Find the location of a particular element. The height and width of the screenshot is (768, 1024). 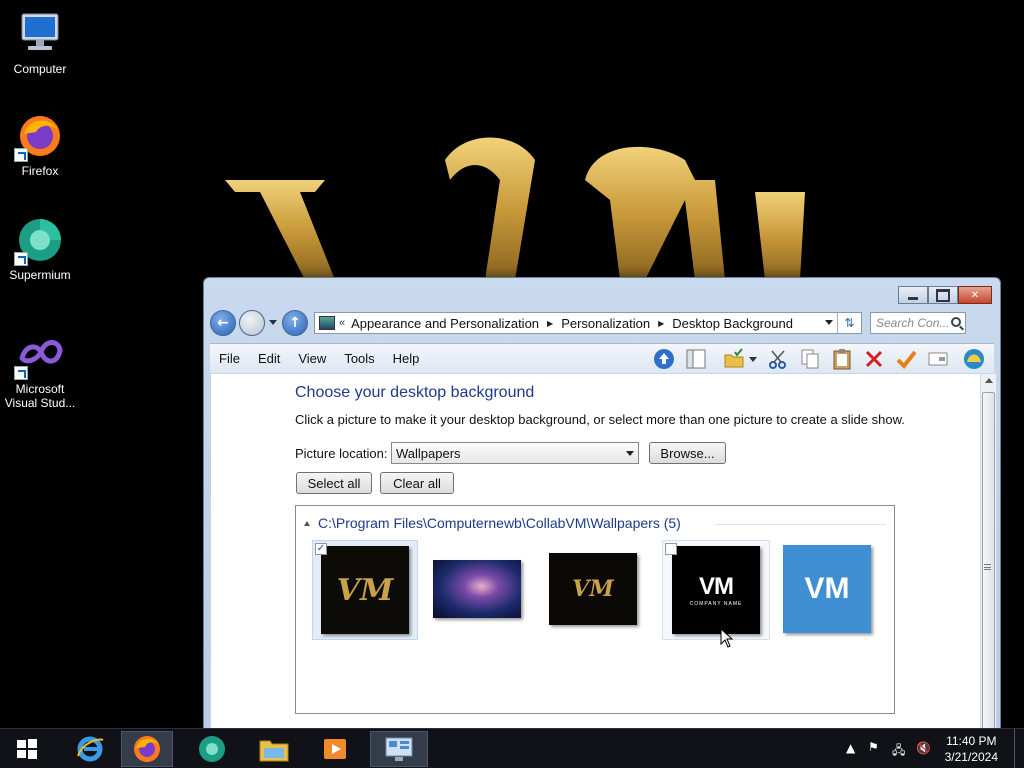

menu-view: View is located at coordinates (312, 358).